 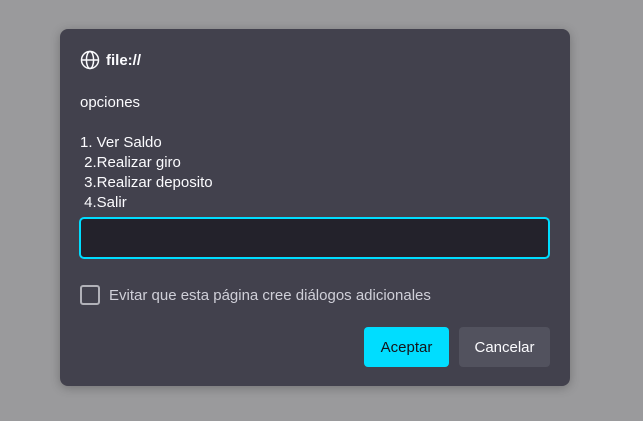 What do you see at coordinates (90, 60) in the screenshot?
I see `globe-icon` at bounding box center [90, 60].